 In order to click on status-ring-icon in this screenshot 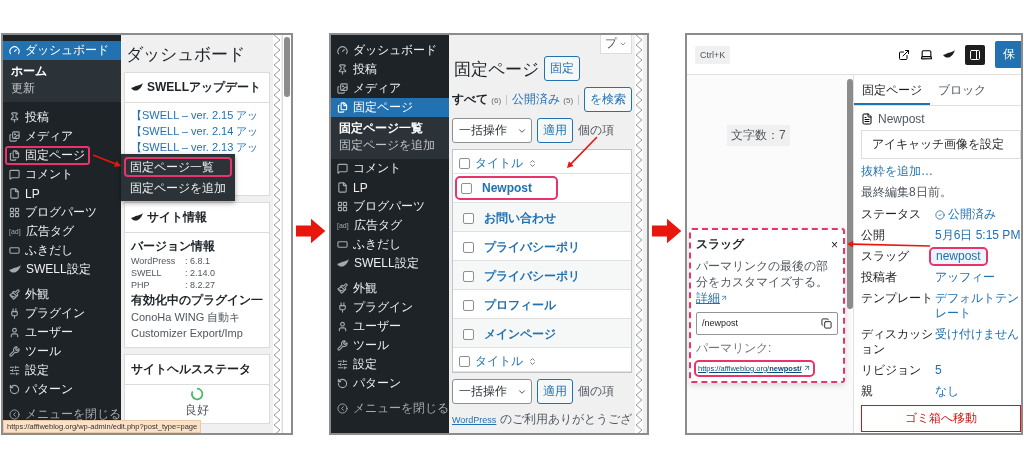, I will do `click(197, 394)`.